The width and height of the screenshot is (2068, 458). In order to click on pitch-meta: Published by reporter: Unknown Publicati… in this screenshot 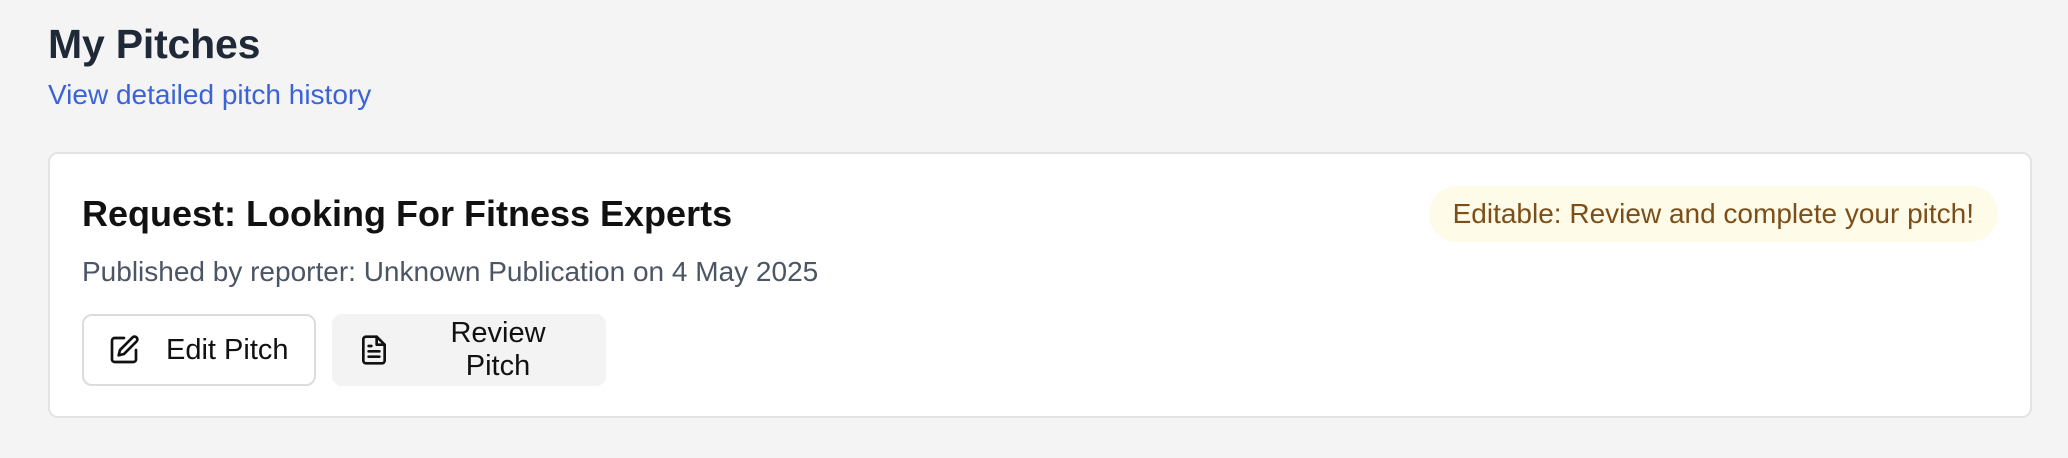, I will do `click(450, 271)`.